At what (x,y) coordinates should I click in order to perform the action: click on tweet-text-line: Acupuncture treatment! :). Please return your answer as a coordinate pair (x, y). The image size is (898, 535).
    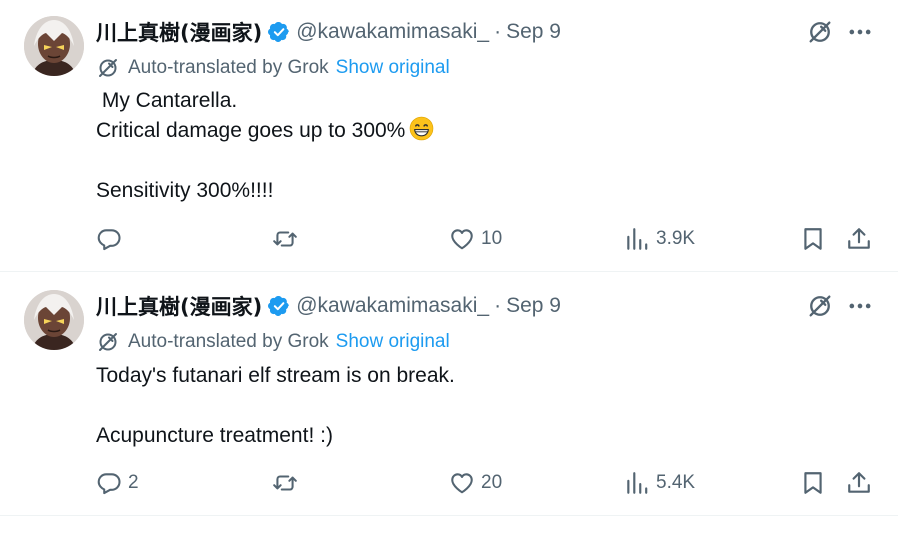
    Looking at the image, I should click on (214, 435).